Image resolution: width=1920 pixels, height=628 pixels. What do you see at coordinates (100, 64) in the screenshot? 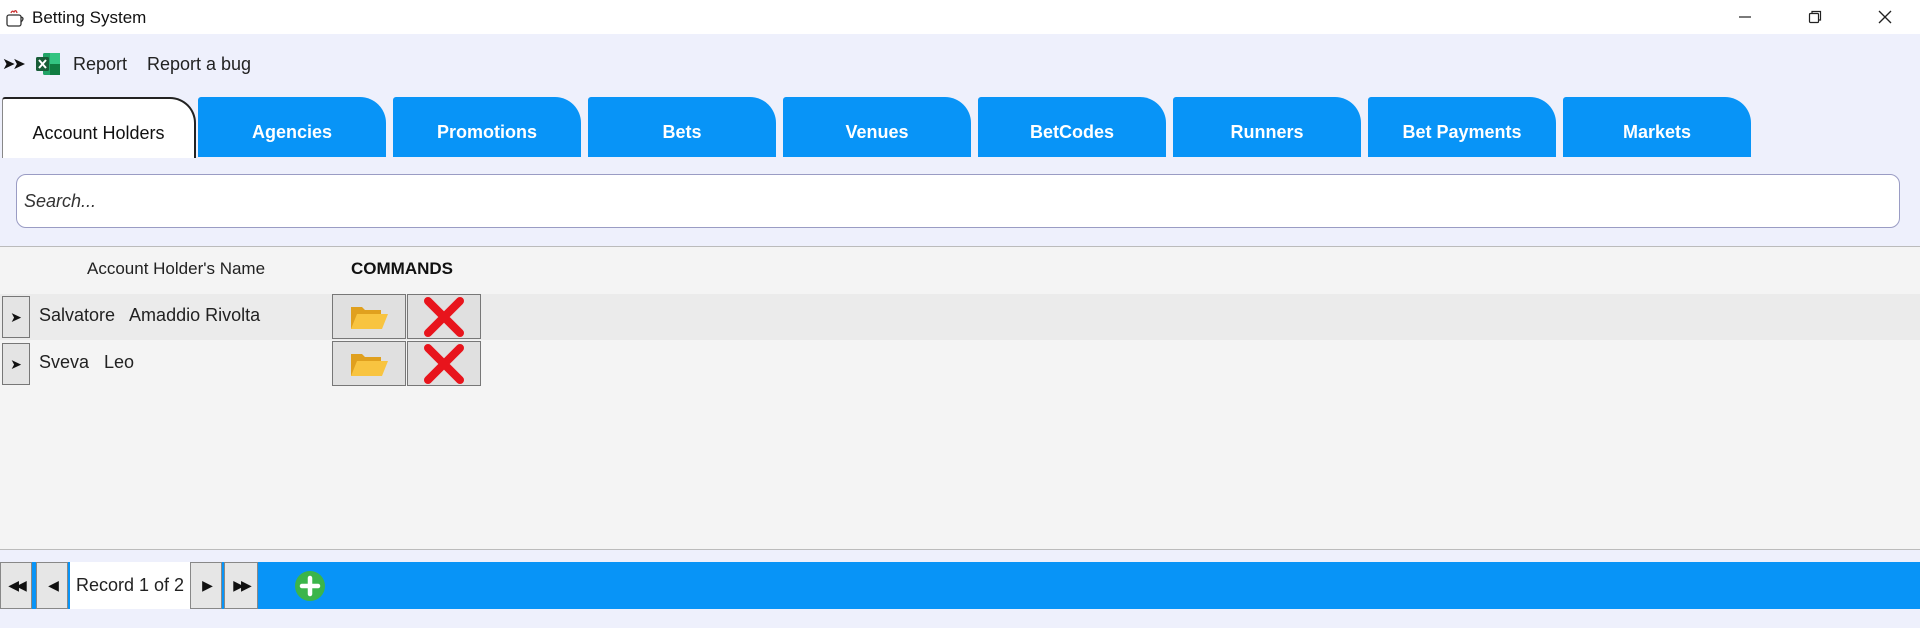
I see `menu-report: Report` at bounding box center [100, 64].